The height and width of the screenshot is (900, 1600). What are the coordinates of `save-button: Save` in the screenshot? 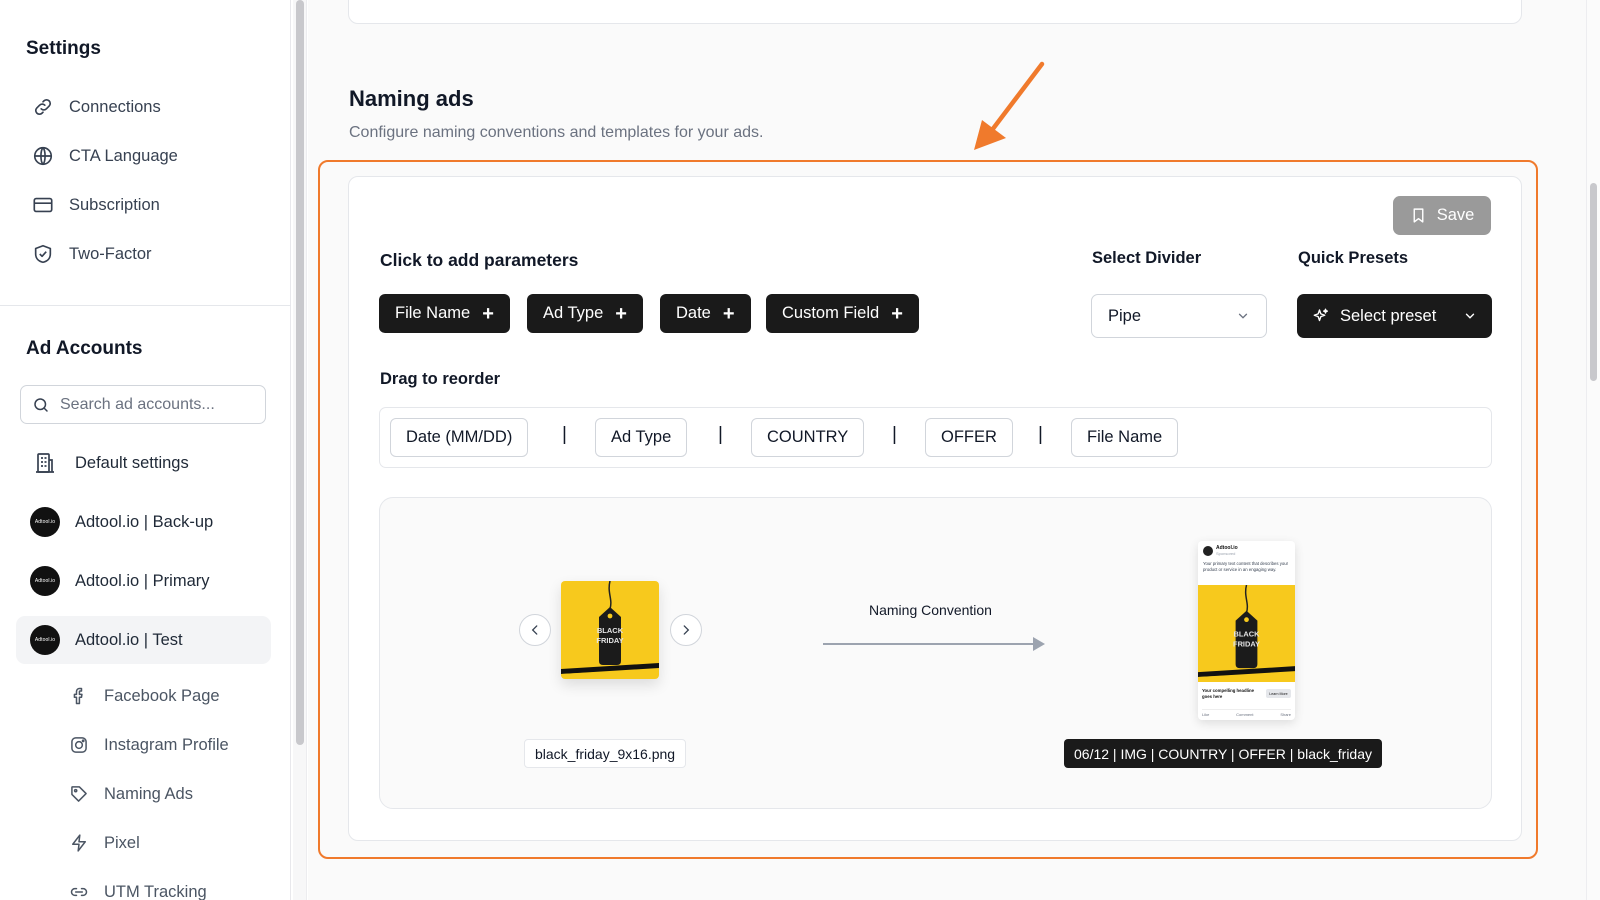 It's located at (1442, 215).